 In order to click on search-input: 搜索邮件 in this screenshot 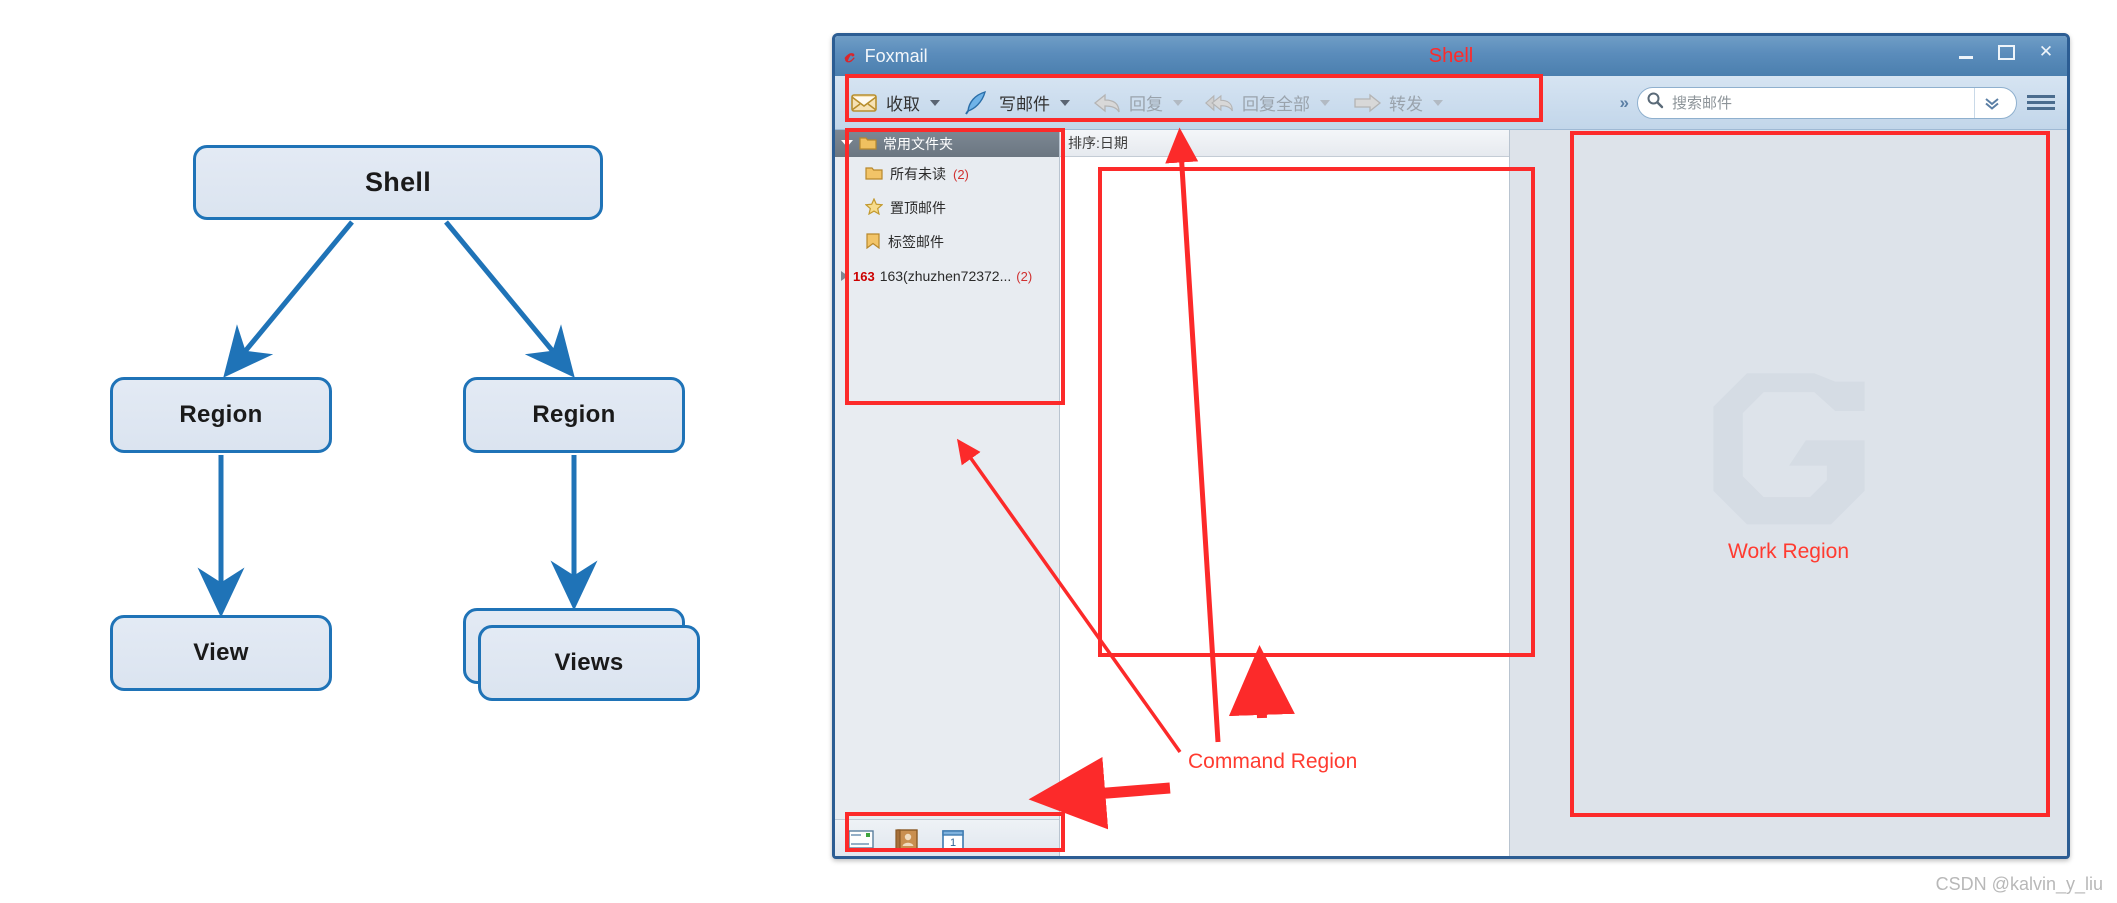, I will do `click(1827, 102)`.